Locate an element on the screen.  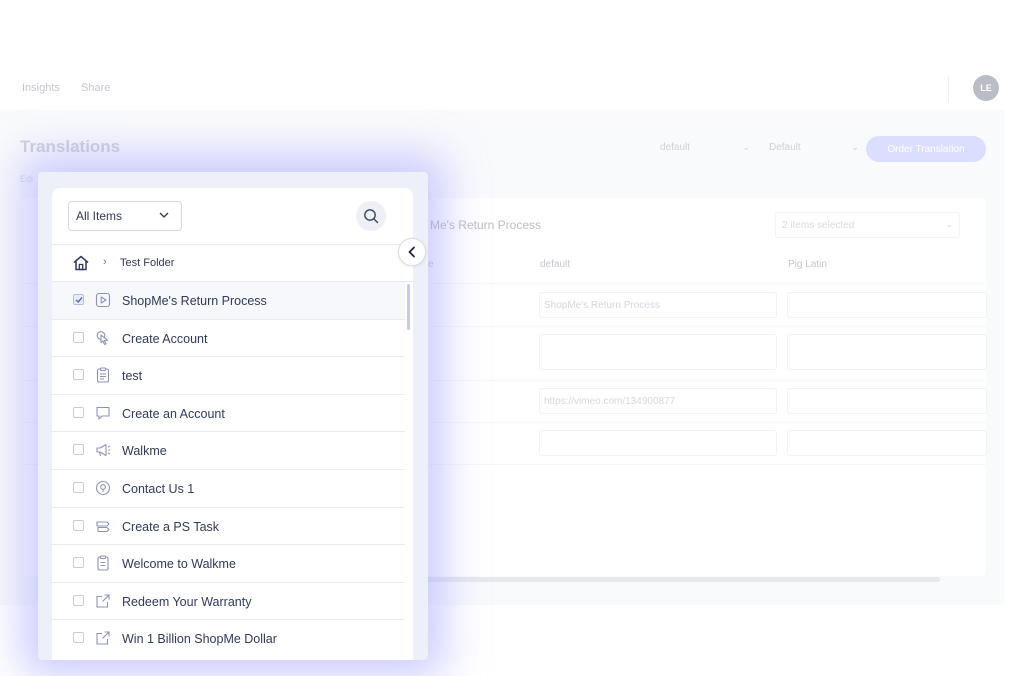
item-label: Welcome to Walkme is located at coordinates (179, 564).